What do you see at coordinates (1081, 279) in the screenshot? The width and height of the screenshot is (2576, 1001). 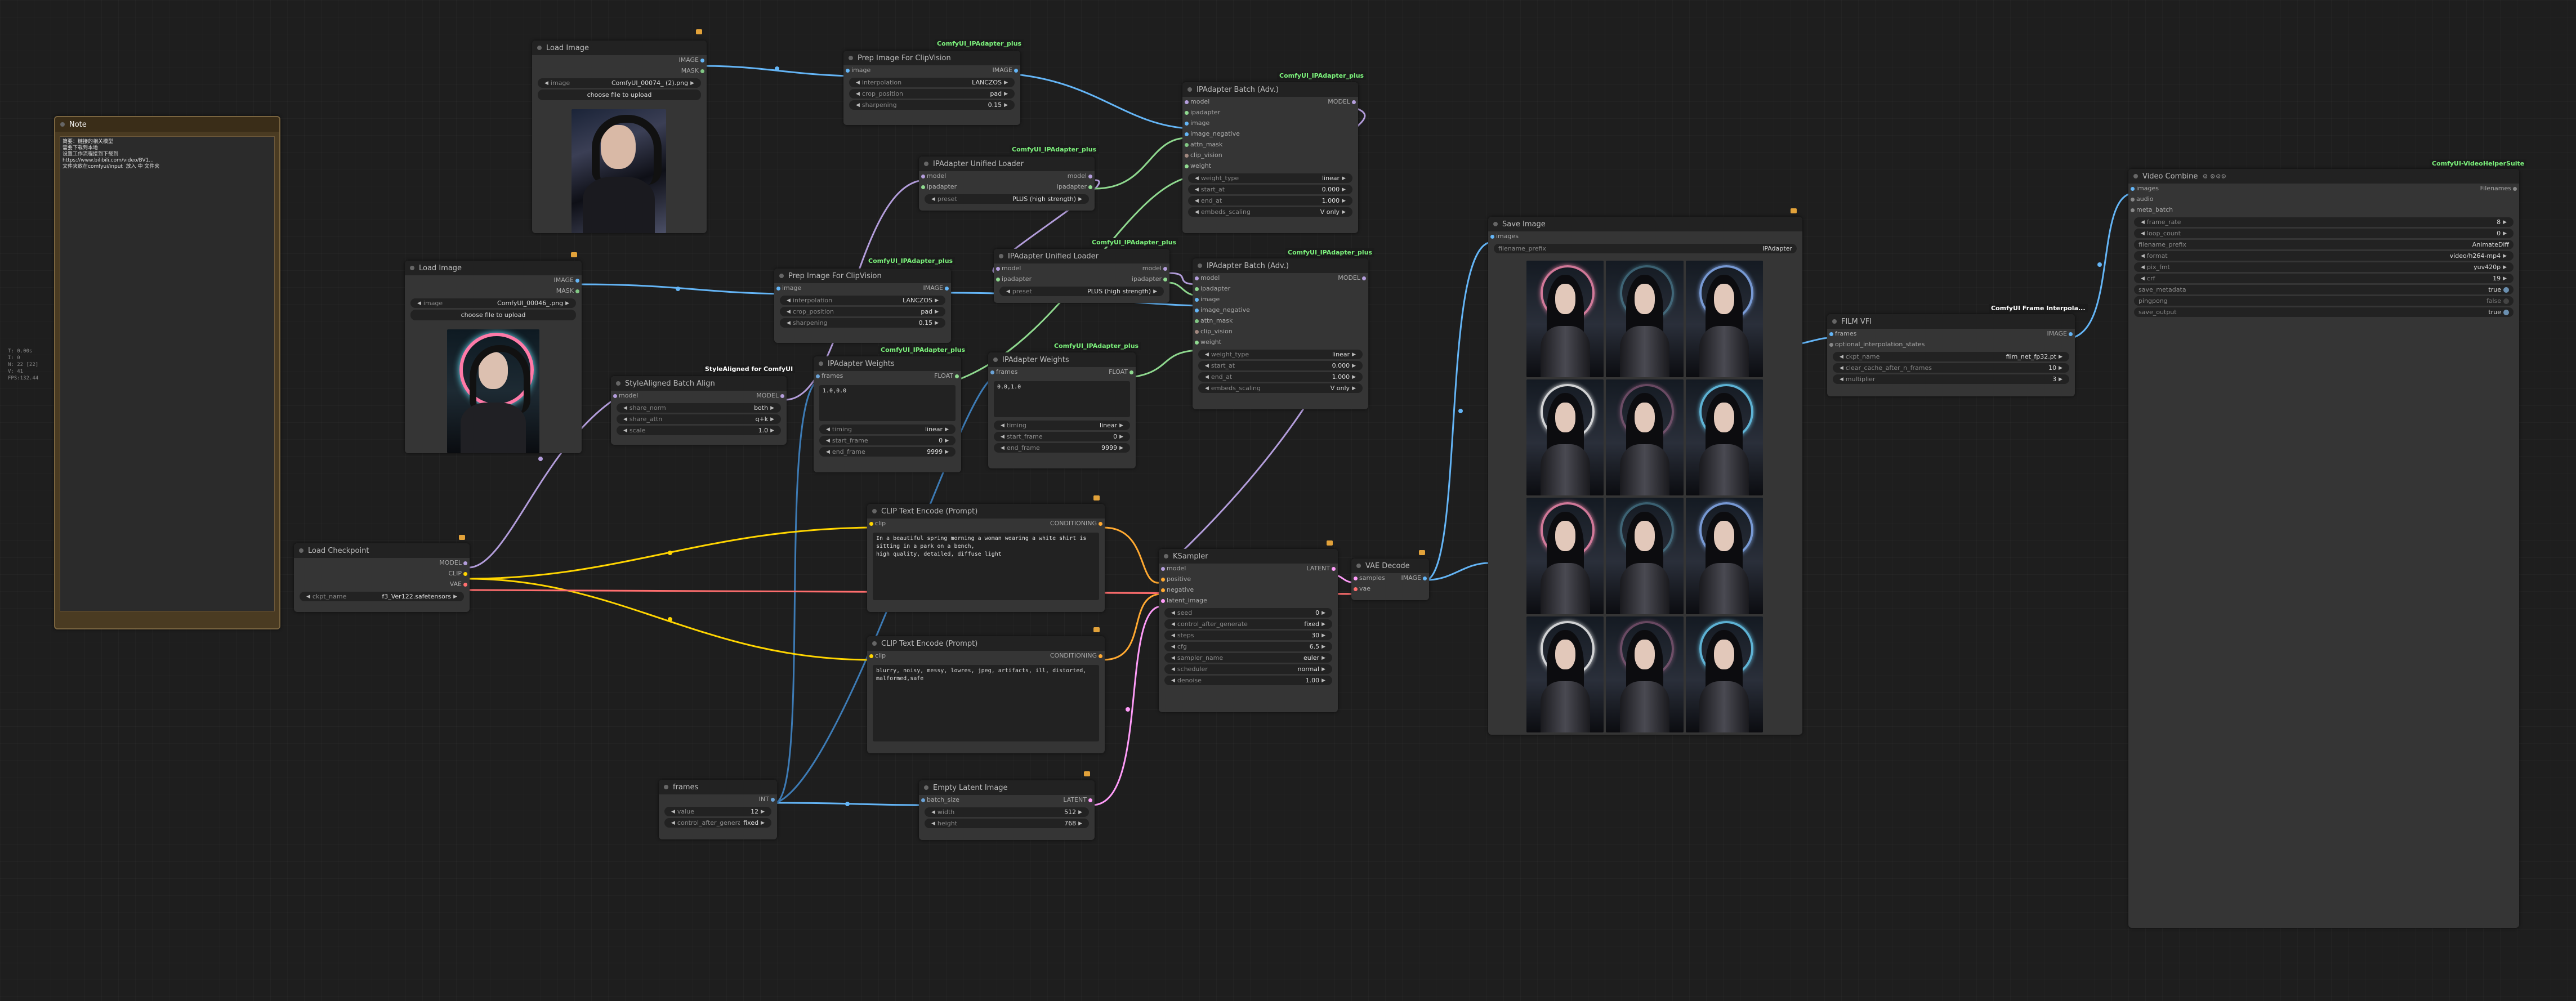 I see `io-slot: ipadapter ipadapter` at bounding box center [1081, 279].